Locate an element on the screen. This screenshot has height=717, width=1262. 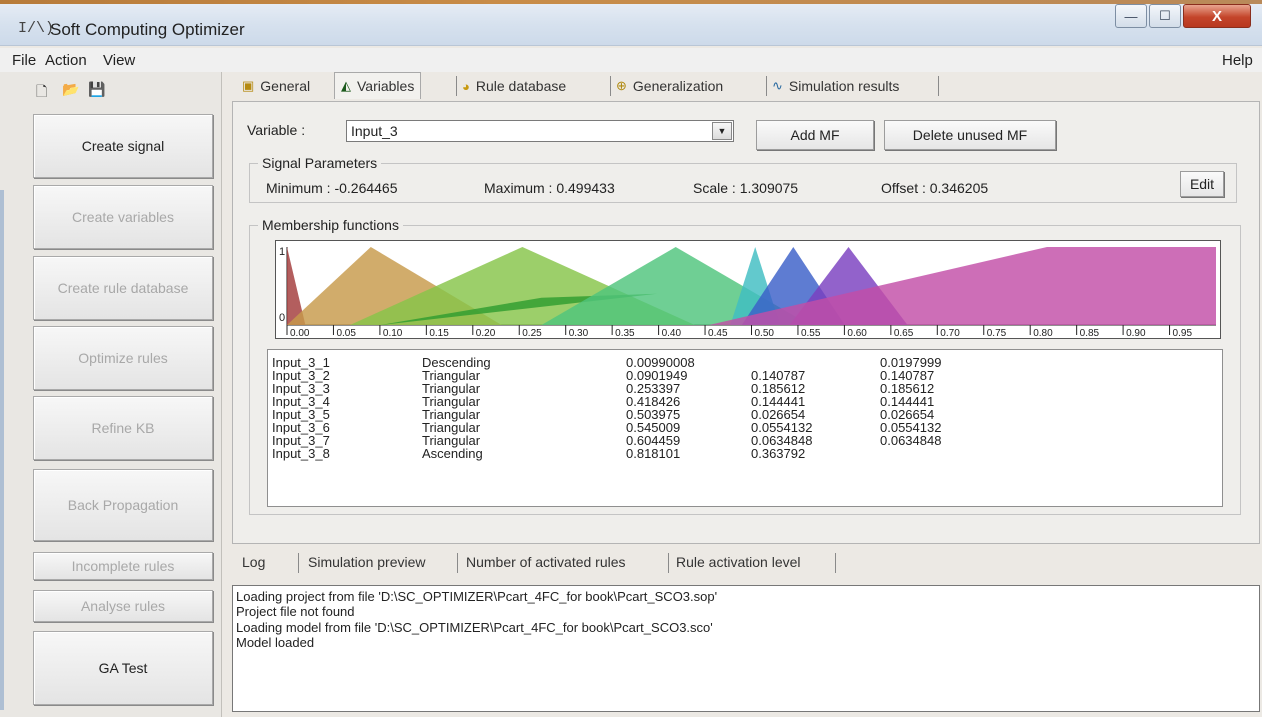
tab-variables-label: Variables is located at coordinates (386, 86).